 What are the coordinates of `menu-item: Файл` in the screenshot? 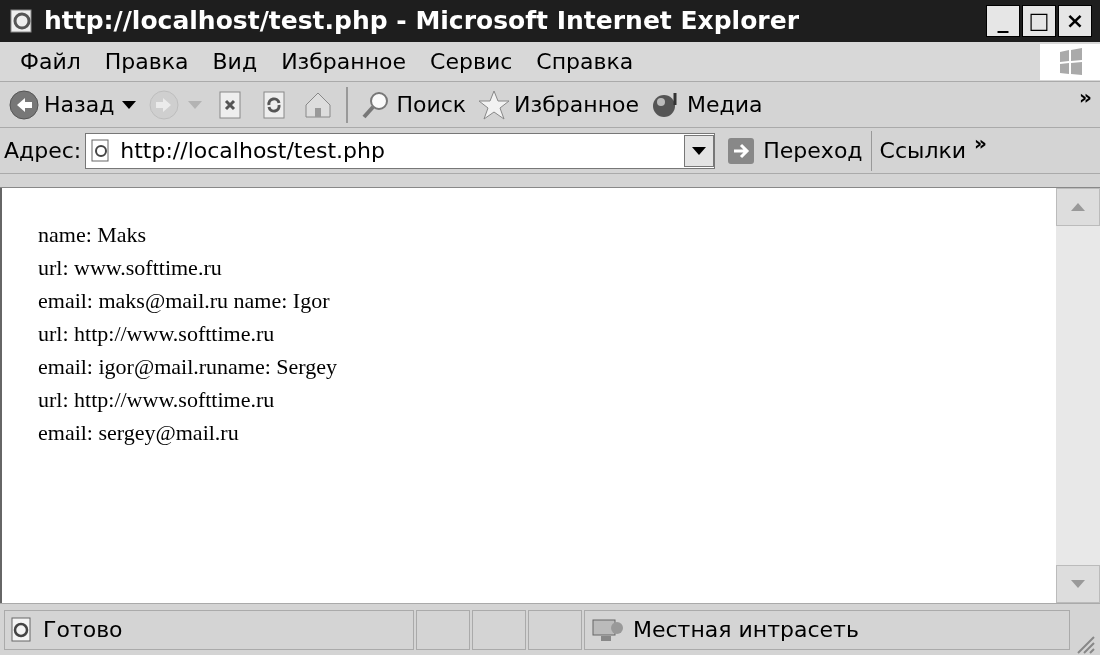 It's located at (50, 61).